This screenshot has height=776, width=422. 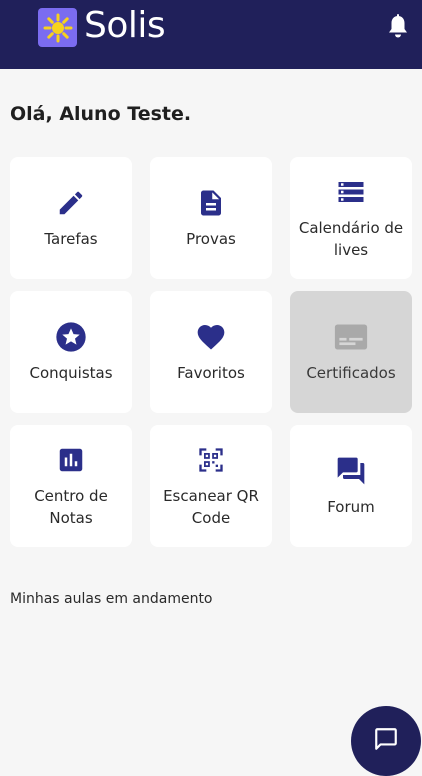 I want to click on tile-label: Calendário de lives, so click(x=351, y=239).